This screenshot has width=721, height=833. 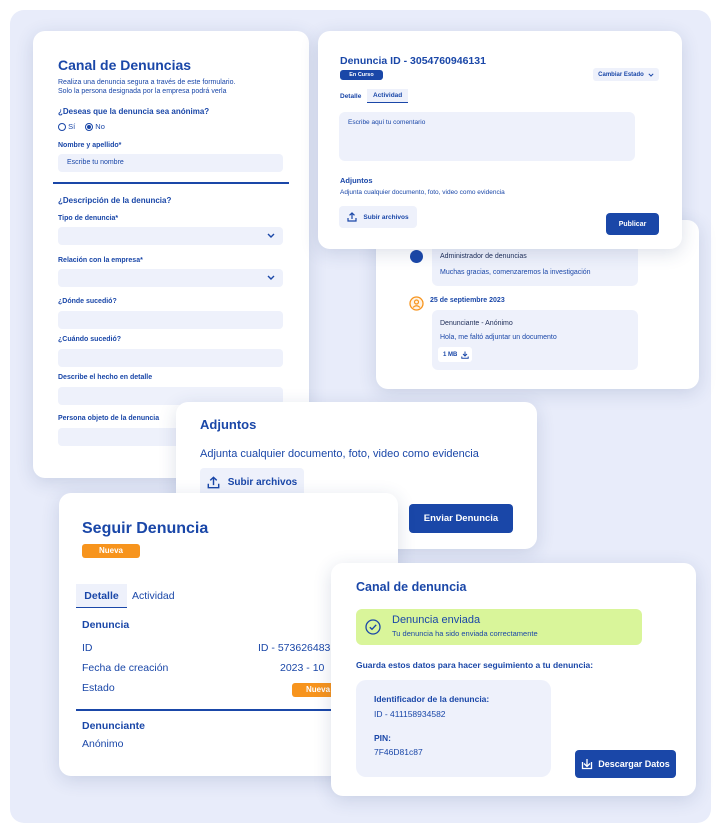 I want to click on success-title: Denuncia enviada, so click(x=436, y=620).